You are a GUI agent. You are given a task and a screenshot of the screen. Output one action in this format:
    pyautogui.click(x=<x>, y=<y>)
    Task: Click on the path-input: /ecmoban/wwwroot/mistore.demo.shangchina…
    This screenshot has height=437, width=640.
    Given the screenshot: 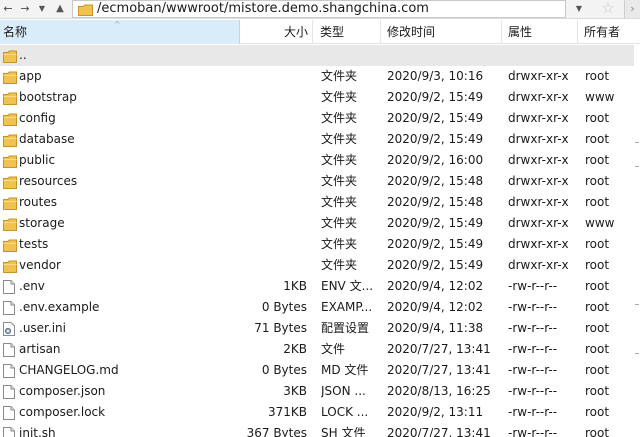 What is the action you would take?
    pyautogui.click(x=319, y=9)
    